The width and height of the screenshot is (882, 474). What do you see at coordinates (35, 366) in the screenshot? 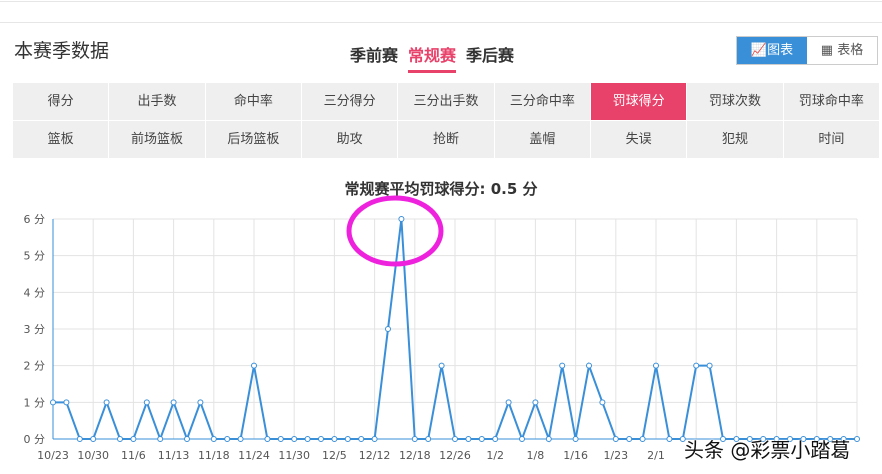
I see `y-tick-label: 2 分` at bounding box center [35, 366].